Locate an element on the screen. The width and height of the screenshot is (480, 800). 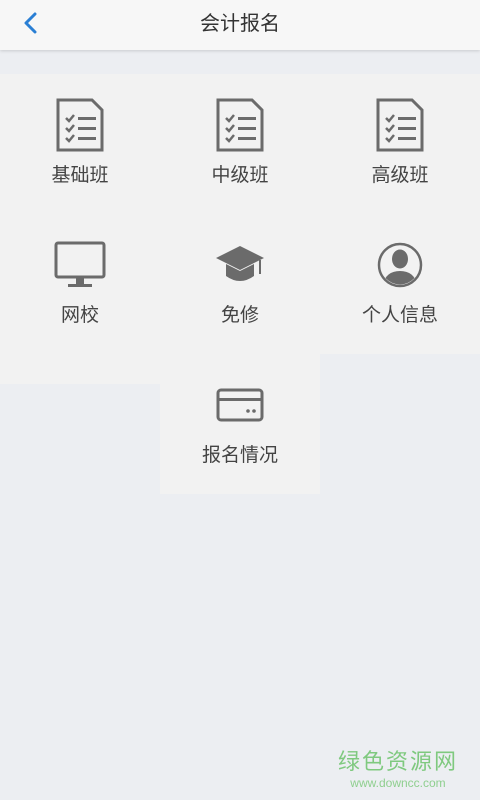
menu-item-exemption: 免修 is located at coordinates (240, 284).